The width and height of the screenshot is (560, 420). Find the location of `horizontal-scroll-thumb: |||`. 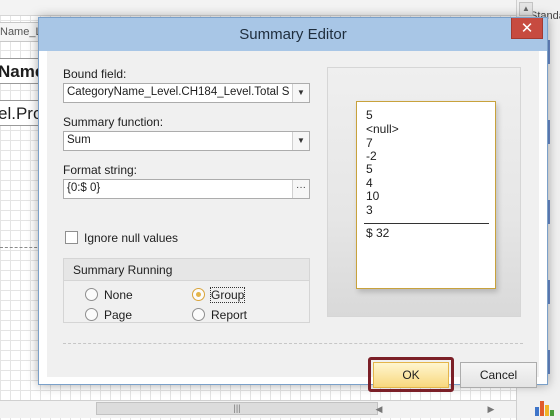

horizontal-scroll-thumb: ||| is located at coordinates (237, 408).